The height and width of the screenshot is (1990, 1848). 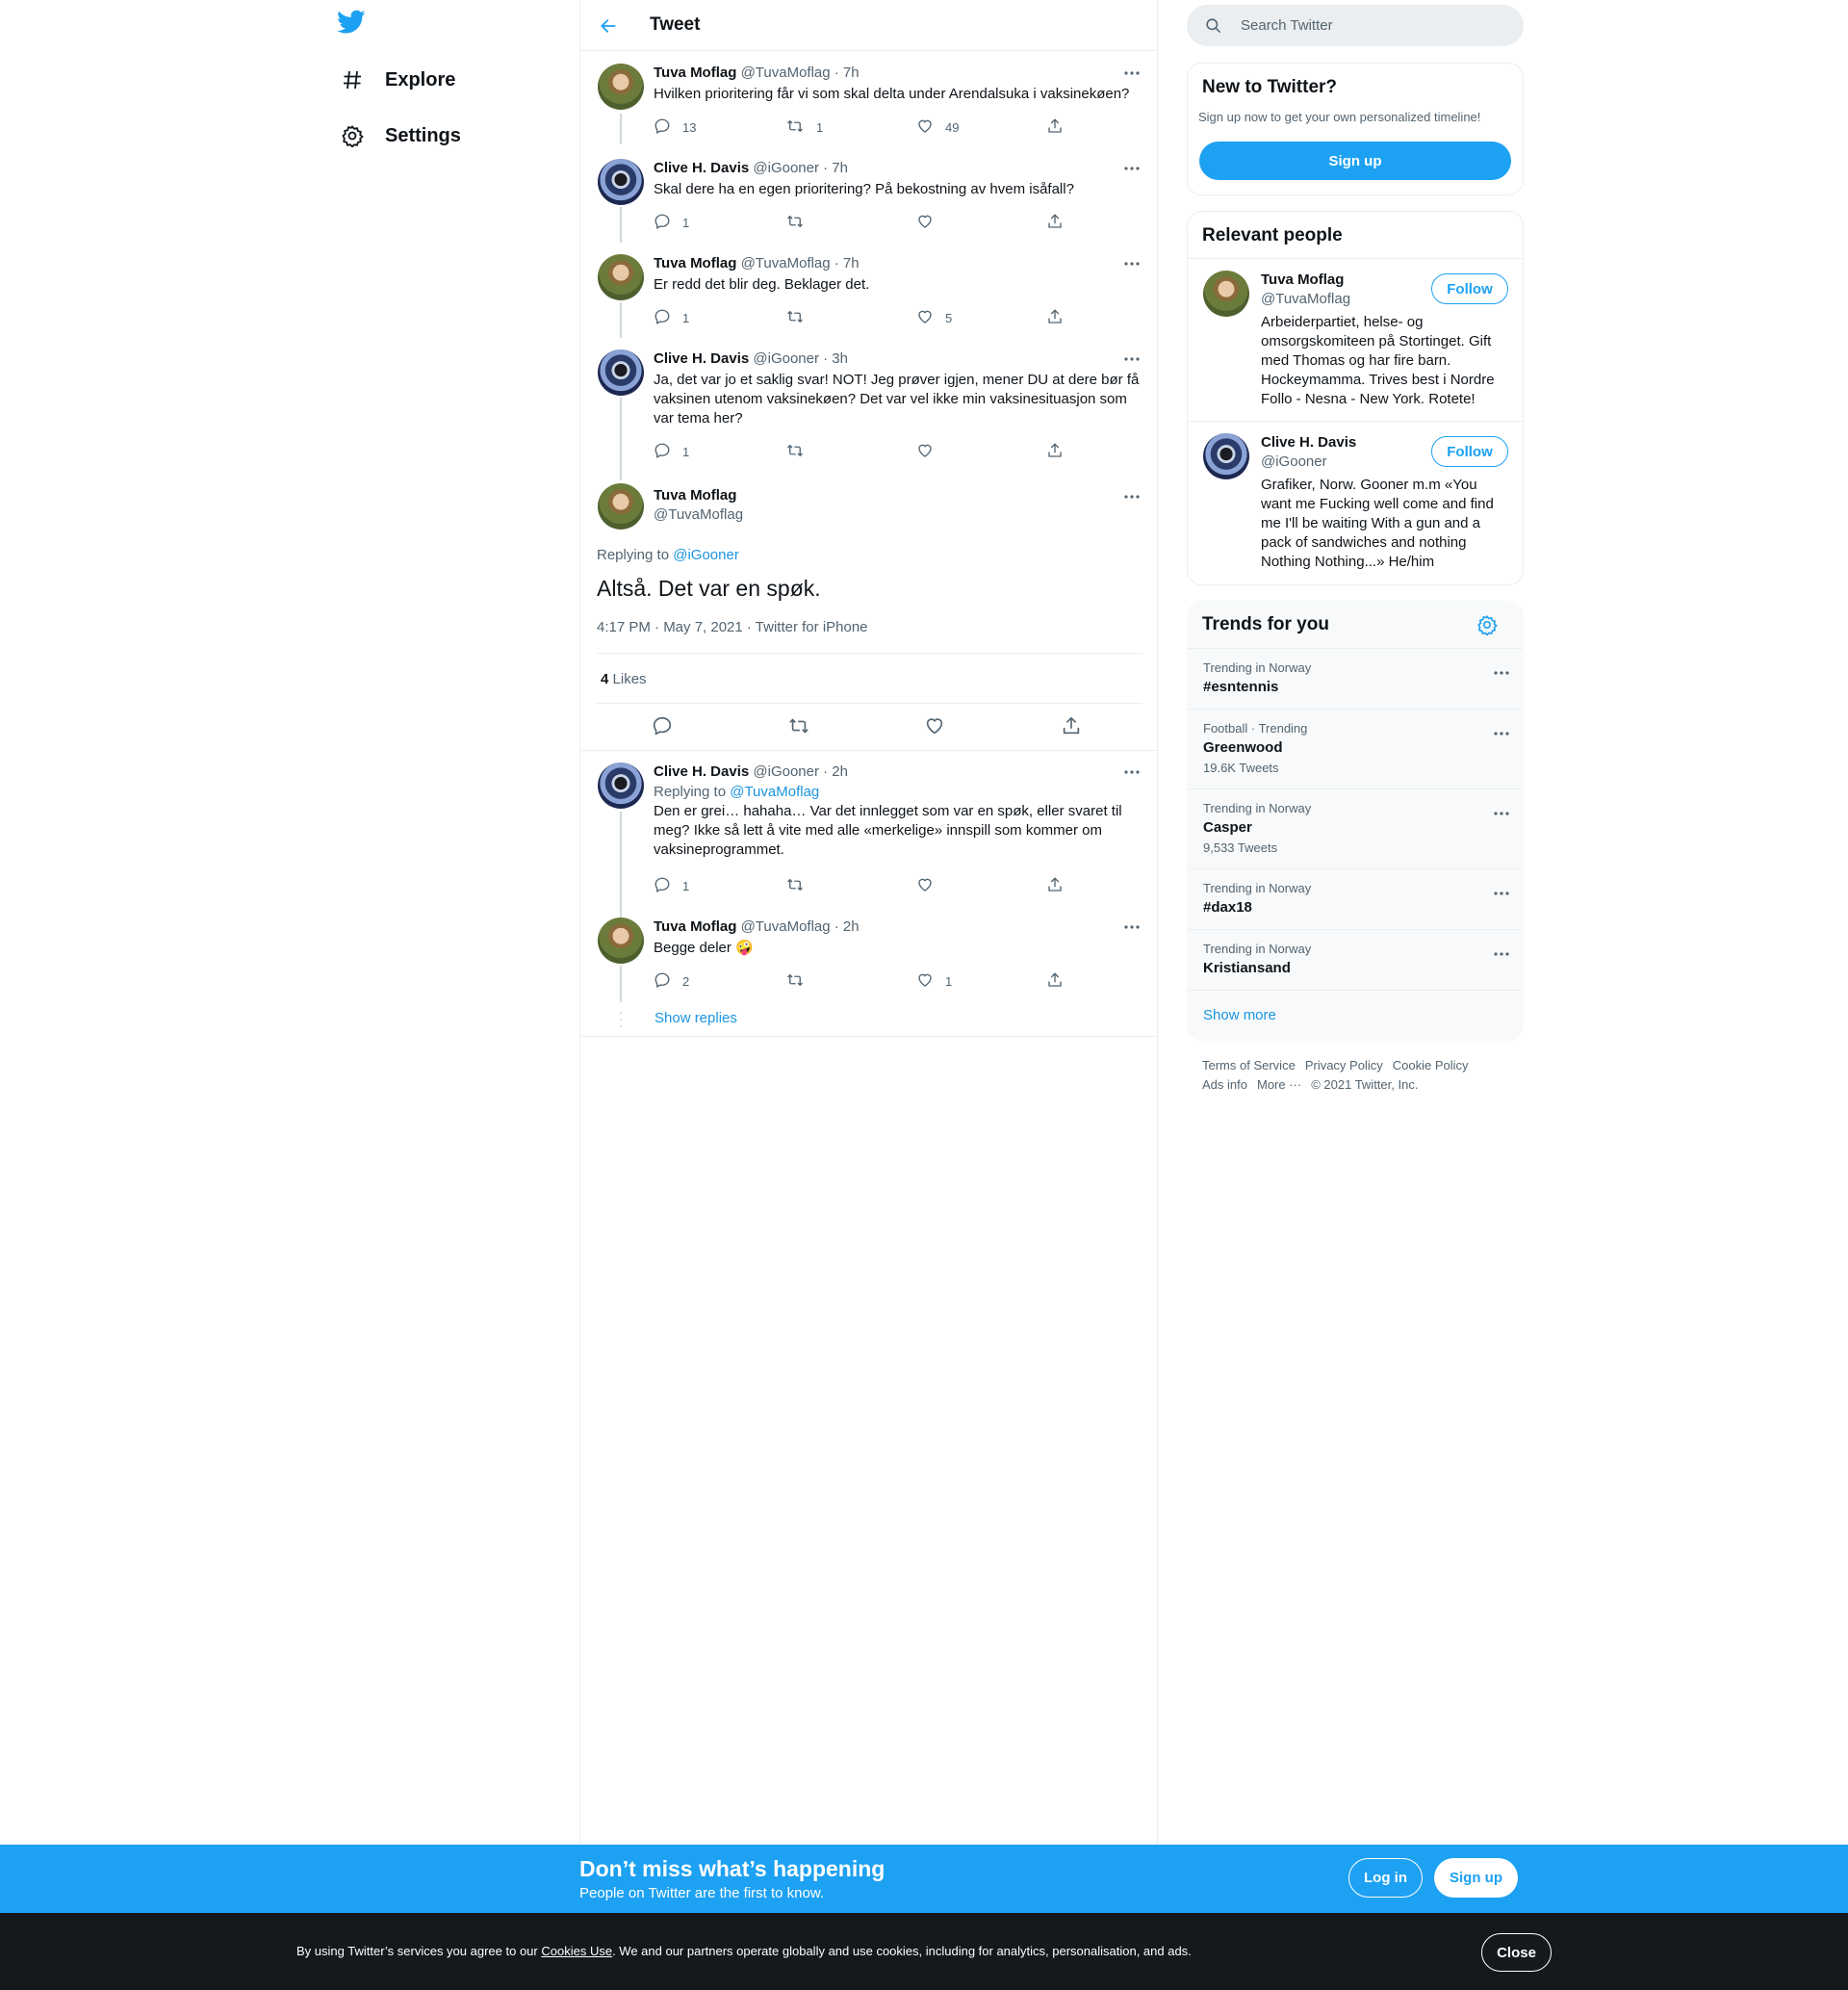 What do you see at coordinates (675, 128) in the screenshot?
I see `reply-button: 13` at bounding box center [675, 128].